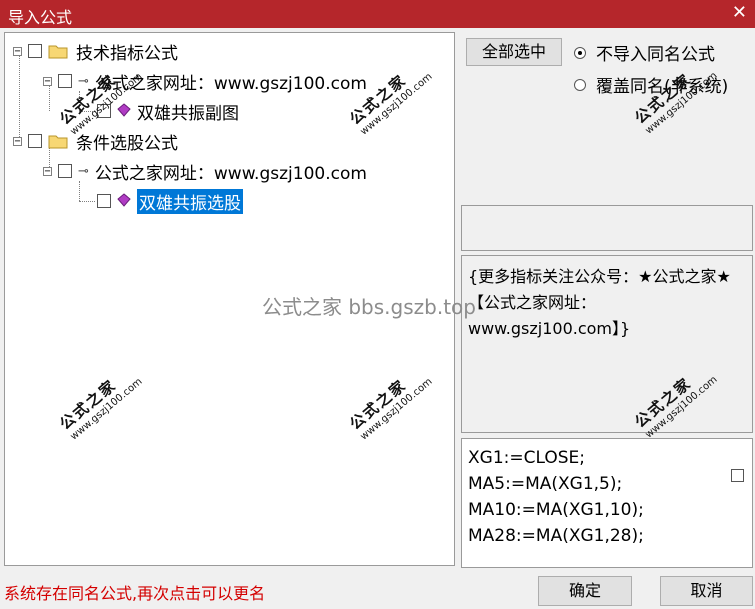 Image resolution: width=755 pixels, height=609 pixels. What do you see at coordinates (580, 84) in the screenshot?
I see `radio-button-unchecked` at bounding box center [580, 84].